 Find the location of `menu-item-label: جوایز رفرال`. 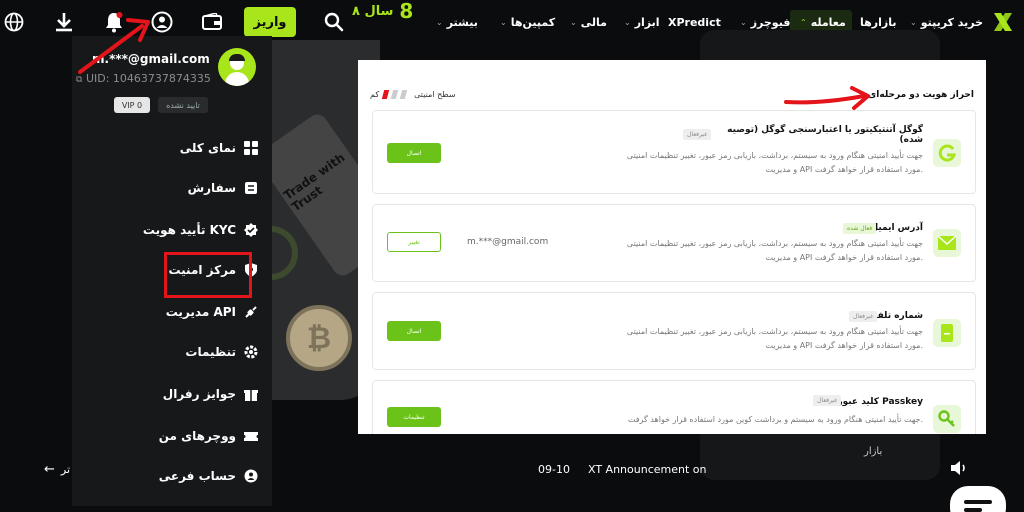

menu-item-label: جوایز رفرال is located at coordinates (199, 394).